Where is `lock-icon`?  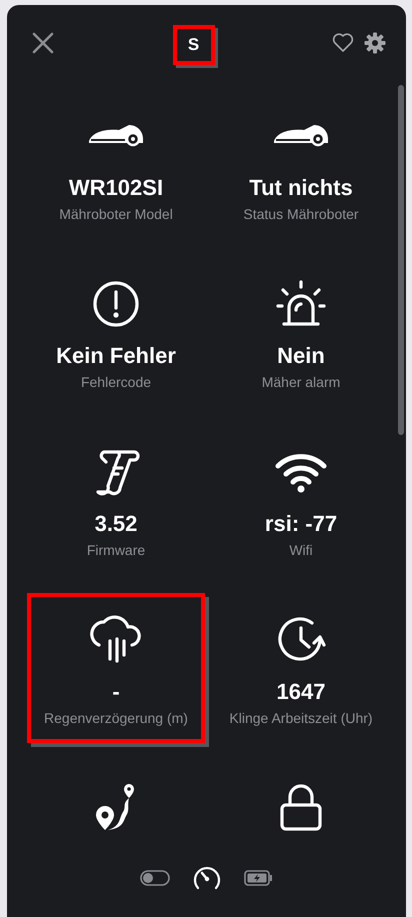 lock-icon is located at coordinates (301, 808).